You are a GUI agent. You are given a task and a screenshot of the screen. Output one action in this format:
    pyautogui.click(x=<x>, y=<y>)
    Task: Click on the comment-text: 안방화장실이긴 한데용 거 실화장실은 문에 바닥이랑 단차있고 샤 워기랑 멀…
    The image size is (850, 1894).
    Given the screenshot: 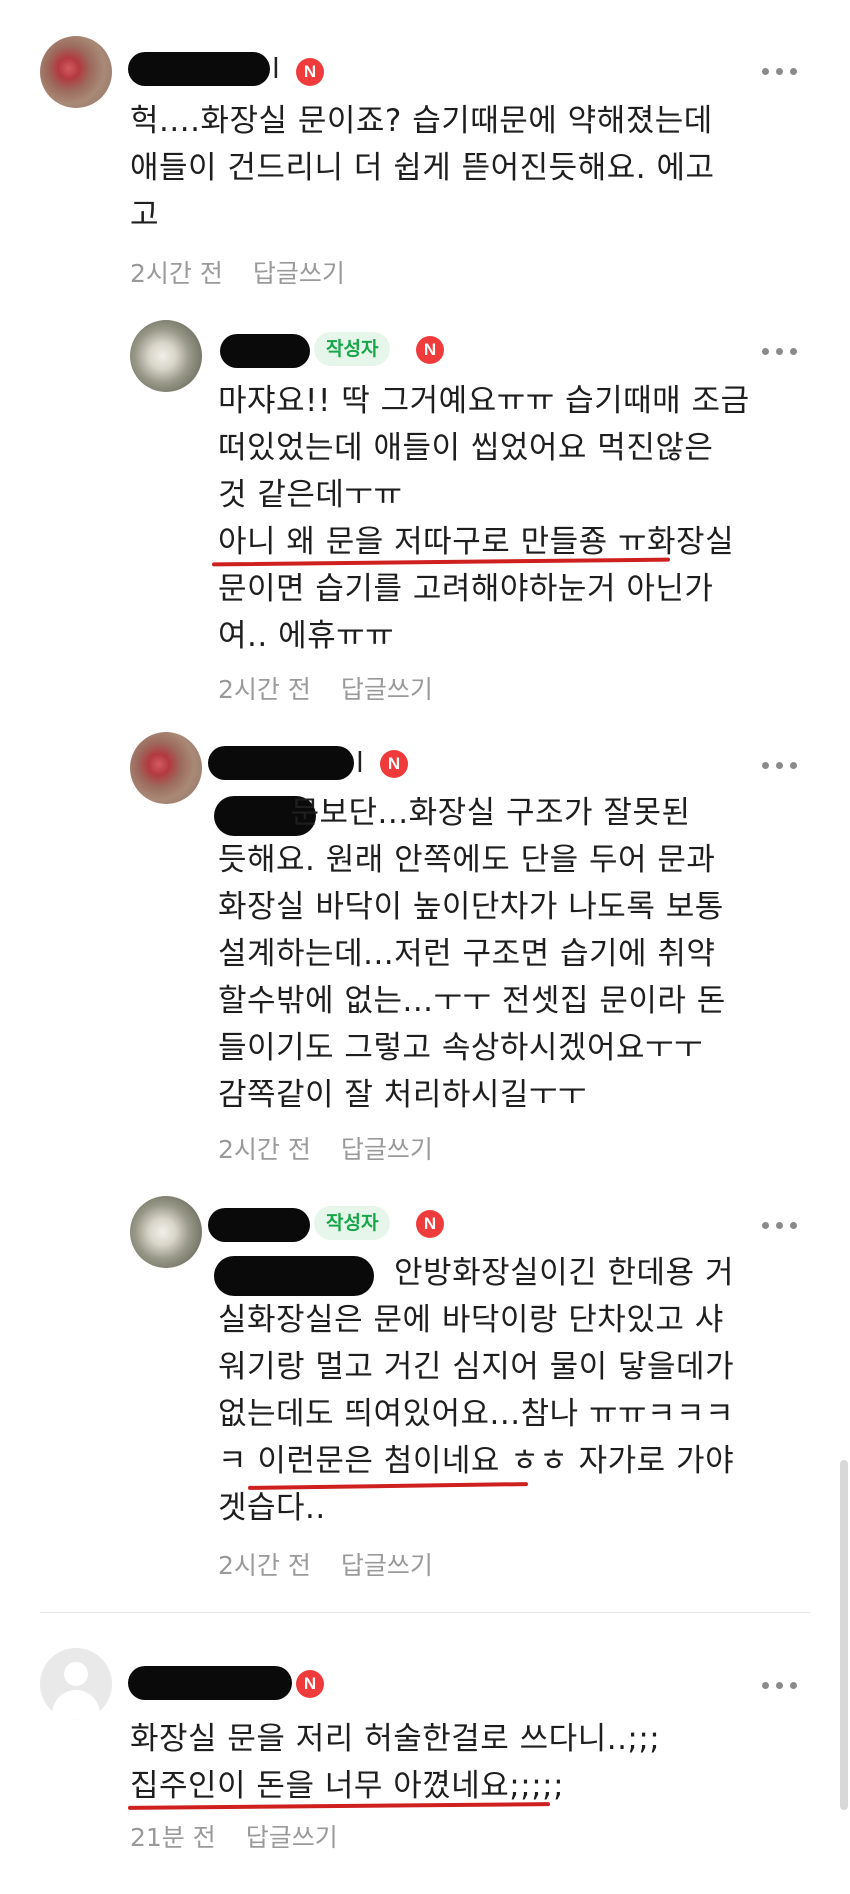 What is the action you would take?
    pyautogui.click(x=476, y=1390)
    